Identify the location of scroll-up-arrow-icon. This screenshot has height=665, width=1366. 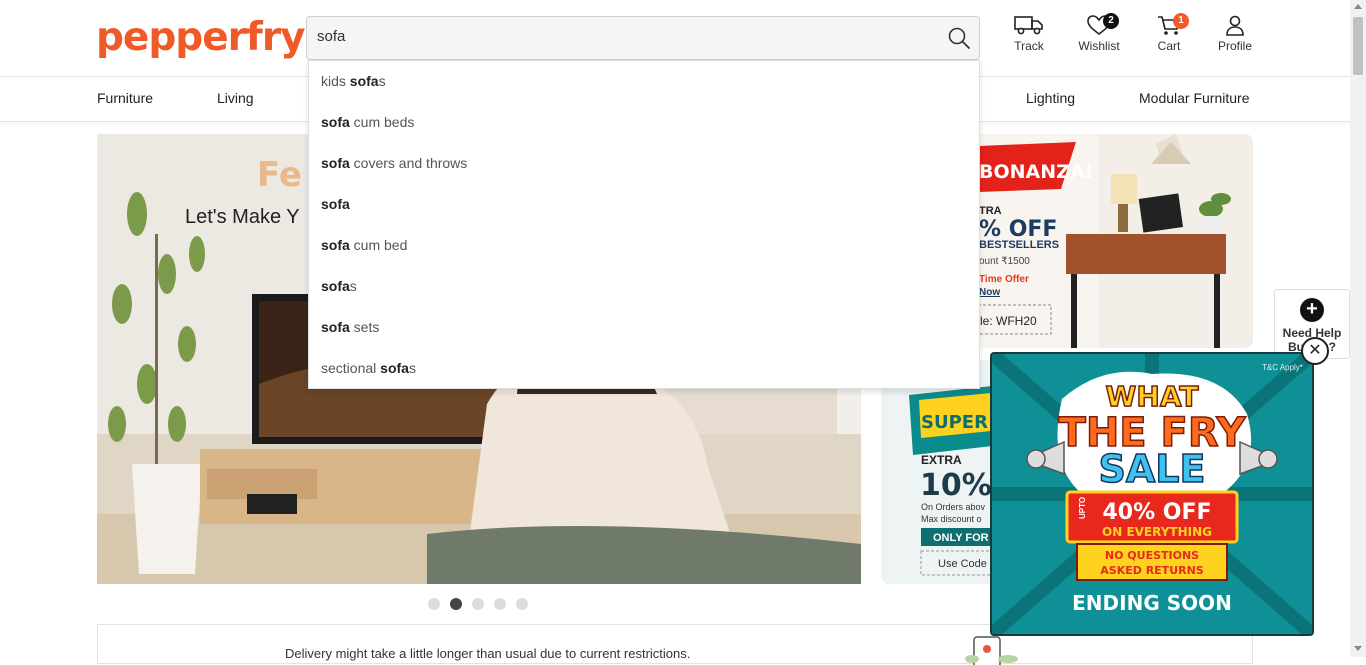
(1358, 6).